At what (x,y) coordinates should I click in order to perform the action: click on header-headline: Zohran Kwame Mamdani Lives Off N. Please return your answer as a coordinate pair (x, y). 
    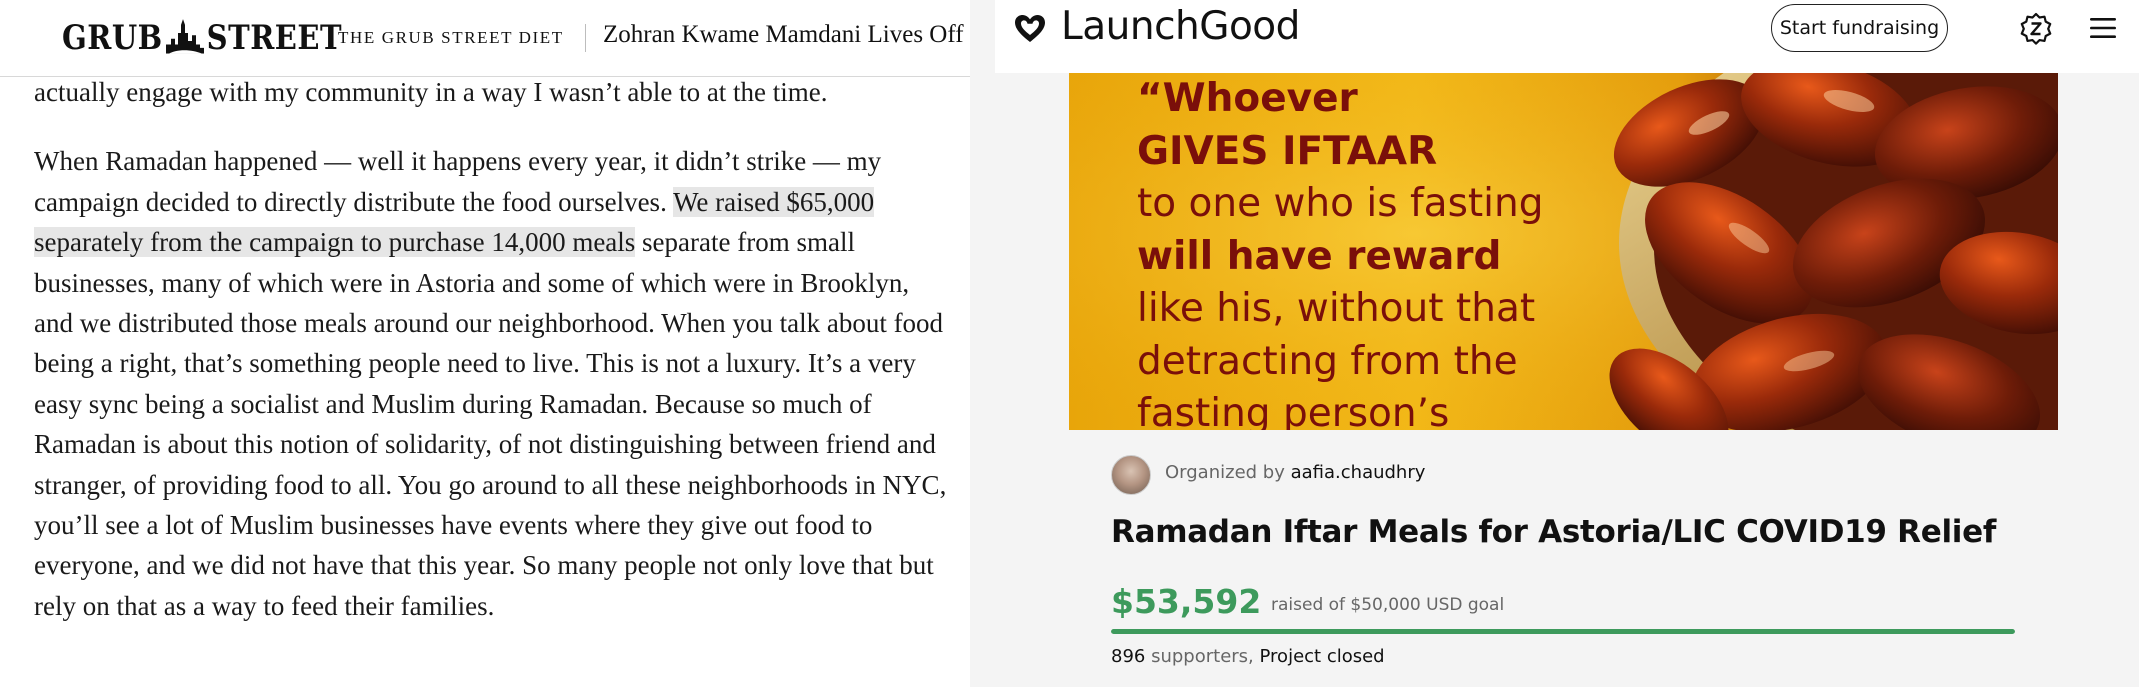
    Looking at the image, I should click on (786, 35).